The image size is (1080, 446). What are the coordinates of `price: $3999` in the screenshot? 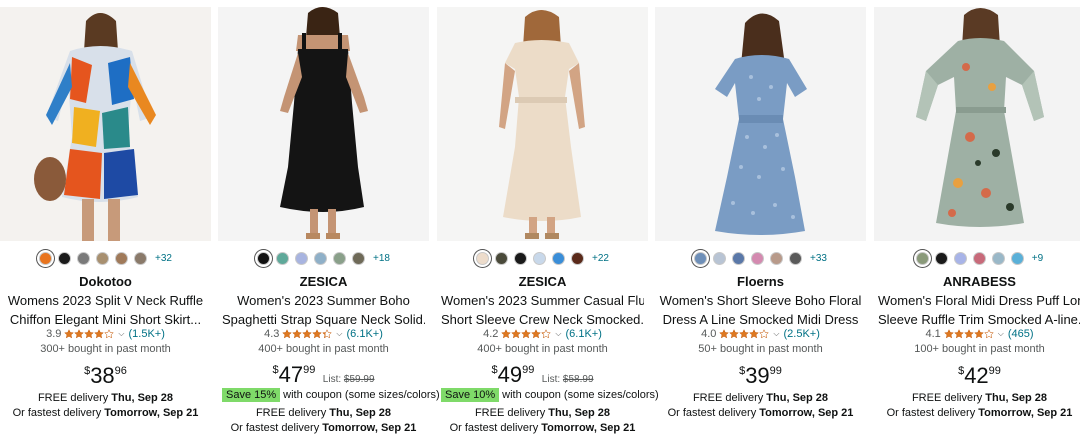 It's located at (760, 376).